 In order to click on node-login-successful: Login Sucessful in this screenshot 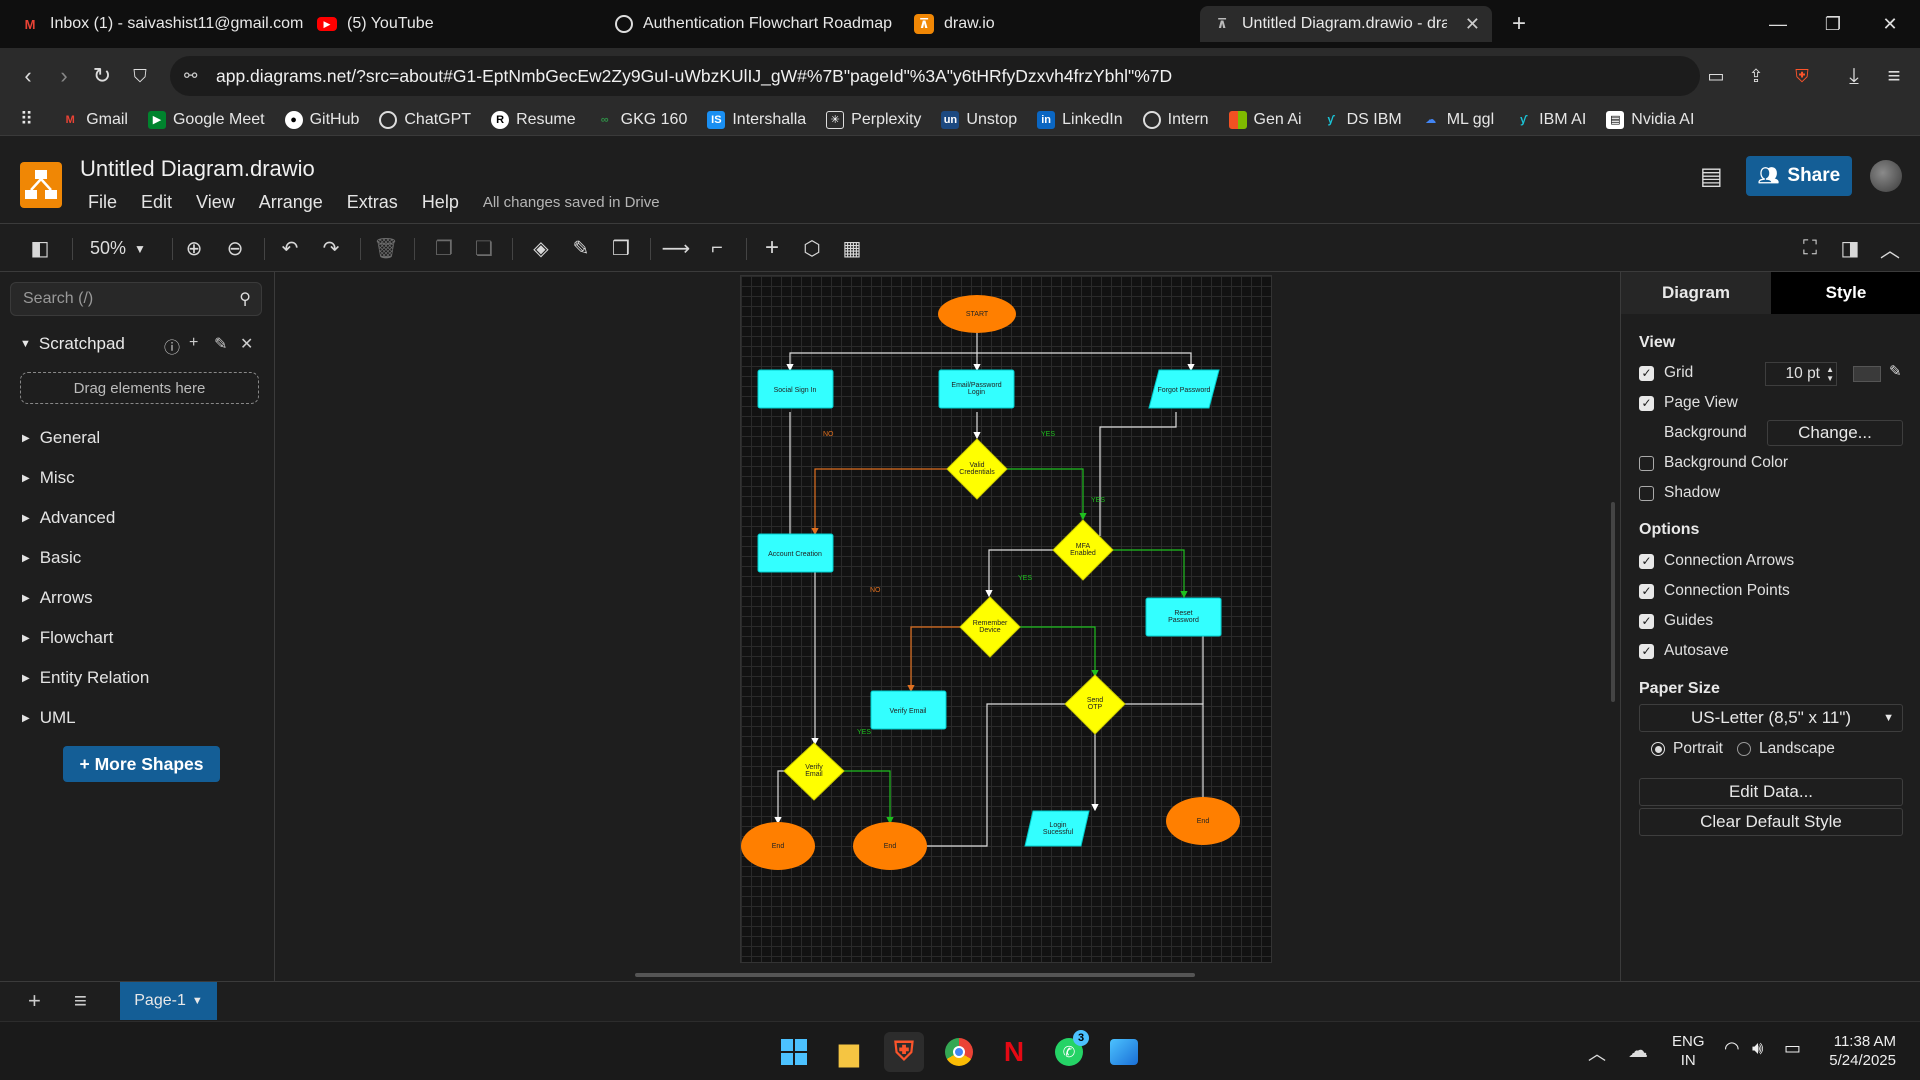, I will do `click(1057, 828)`.